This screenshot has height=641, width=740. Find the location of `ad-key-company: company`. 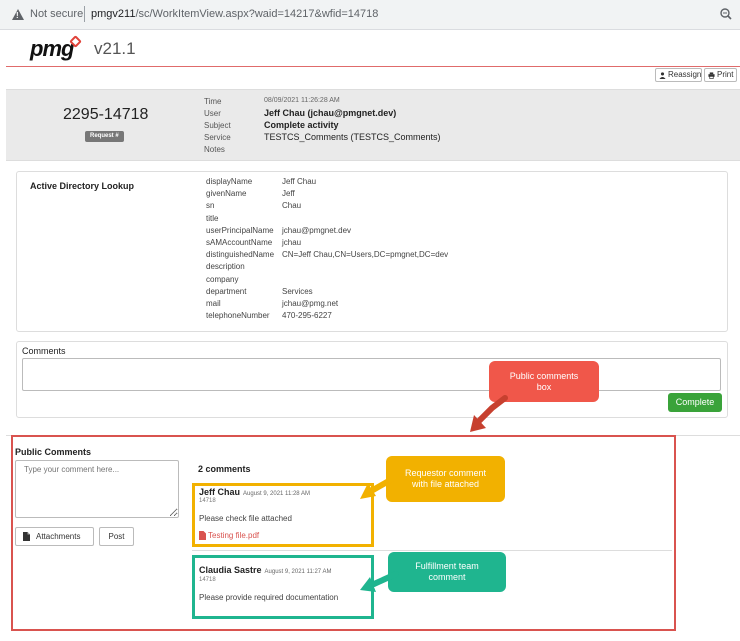

ad-key-company: company is located at coordinates (222, 279).